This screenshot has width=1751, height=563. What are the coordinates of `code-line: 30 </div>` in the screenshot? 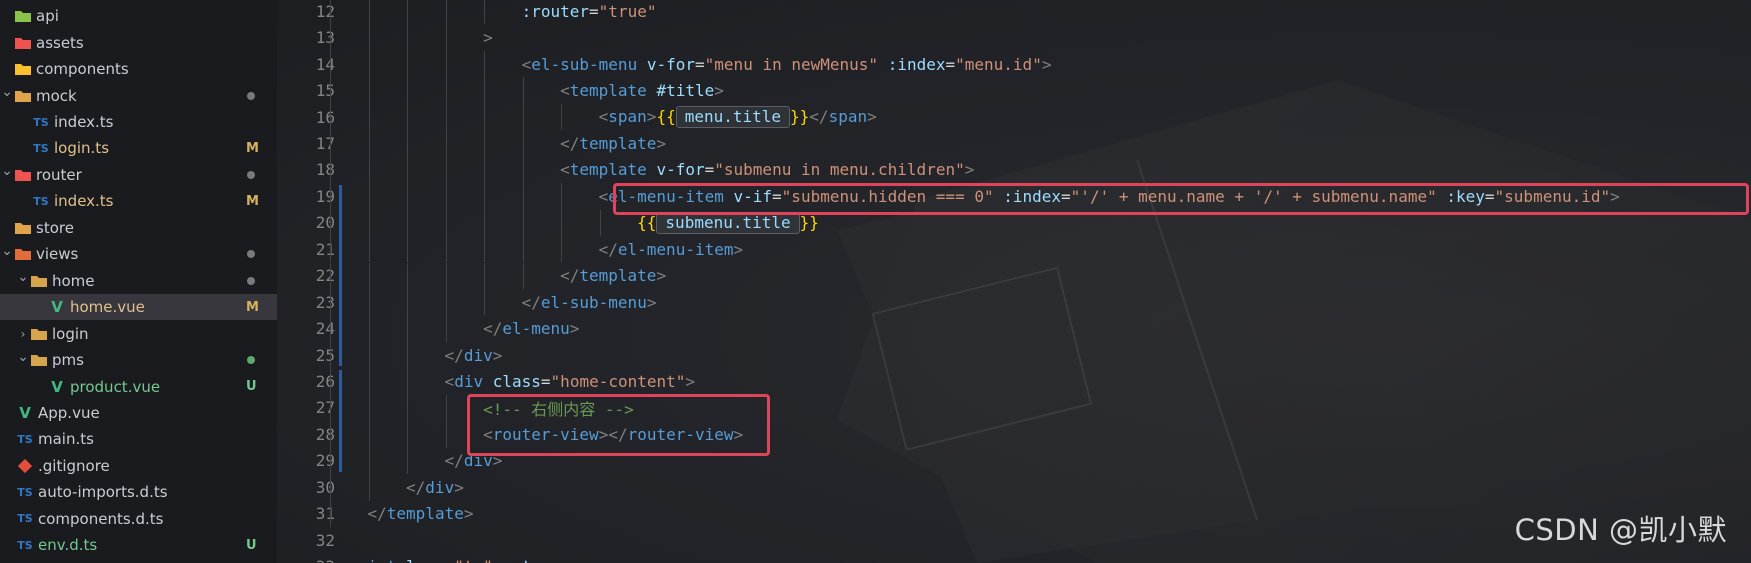 It's located at (1014, 487).